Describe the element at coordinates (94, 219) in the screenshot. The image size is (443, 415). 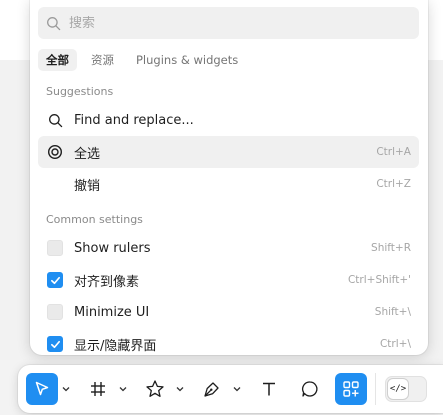
I see `section-title-common-settings: Common settings` at that location.